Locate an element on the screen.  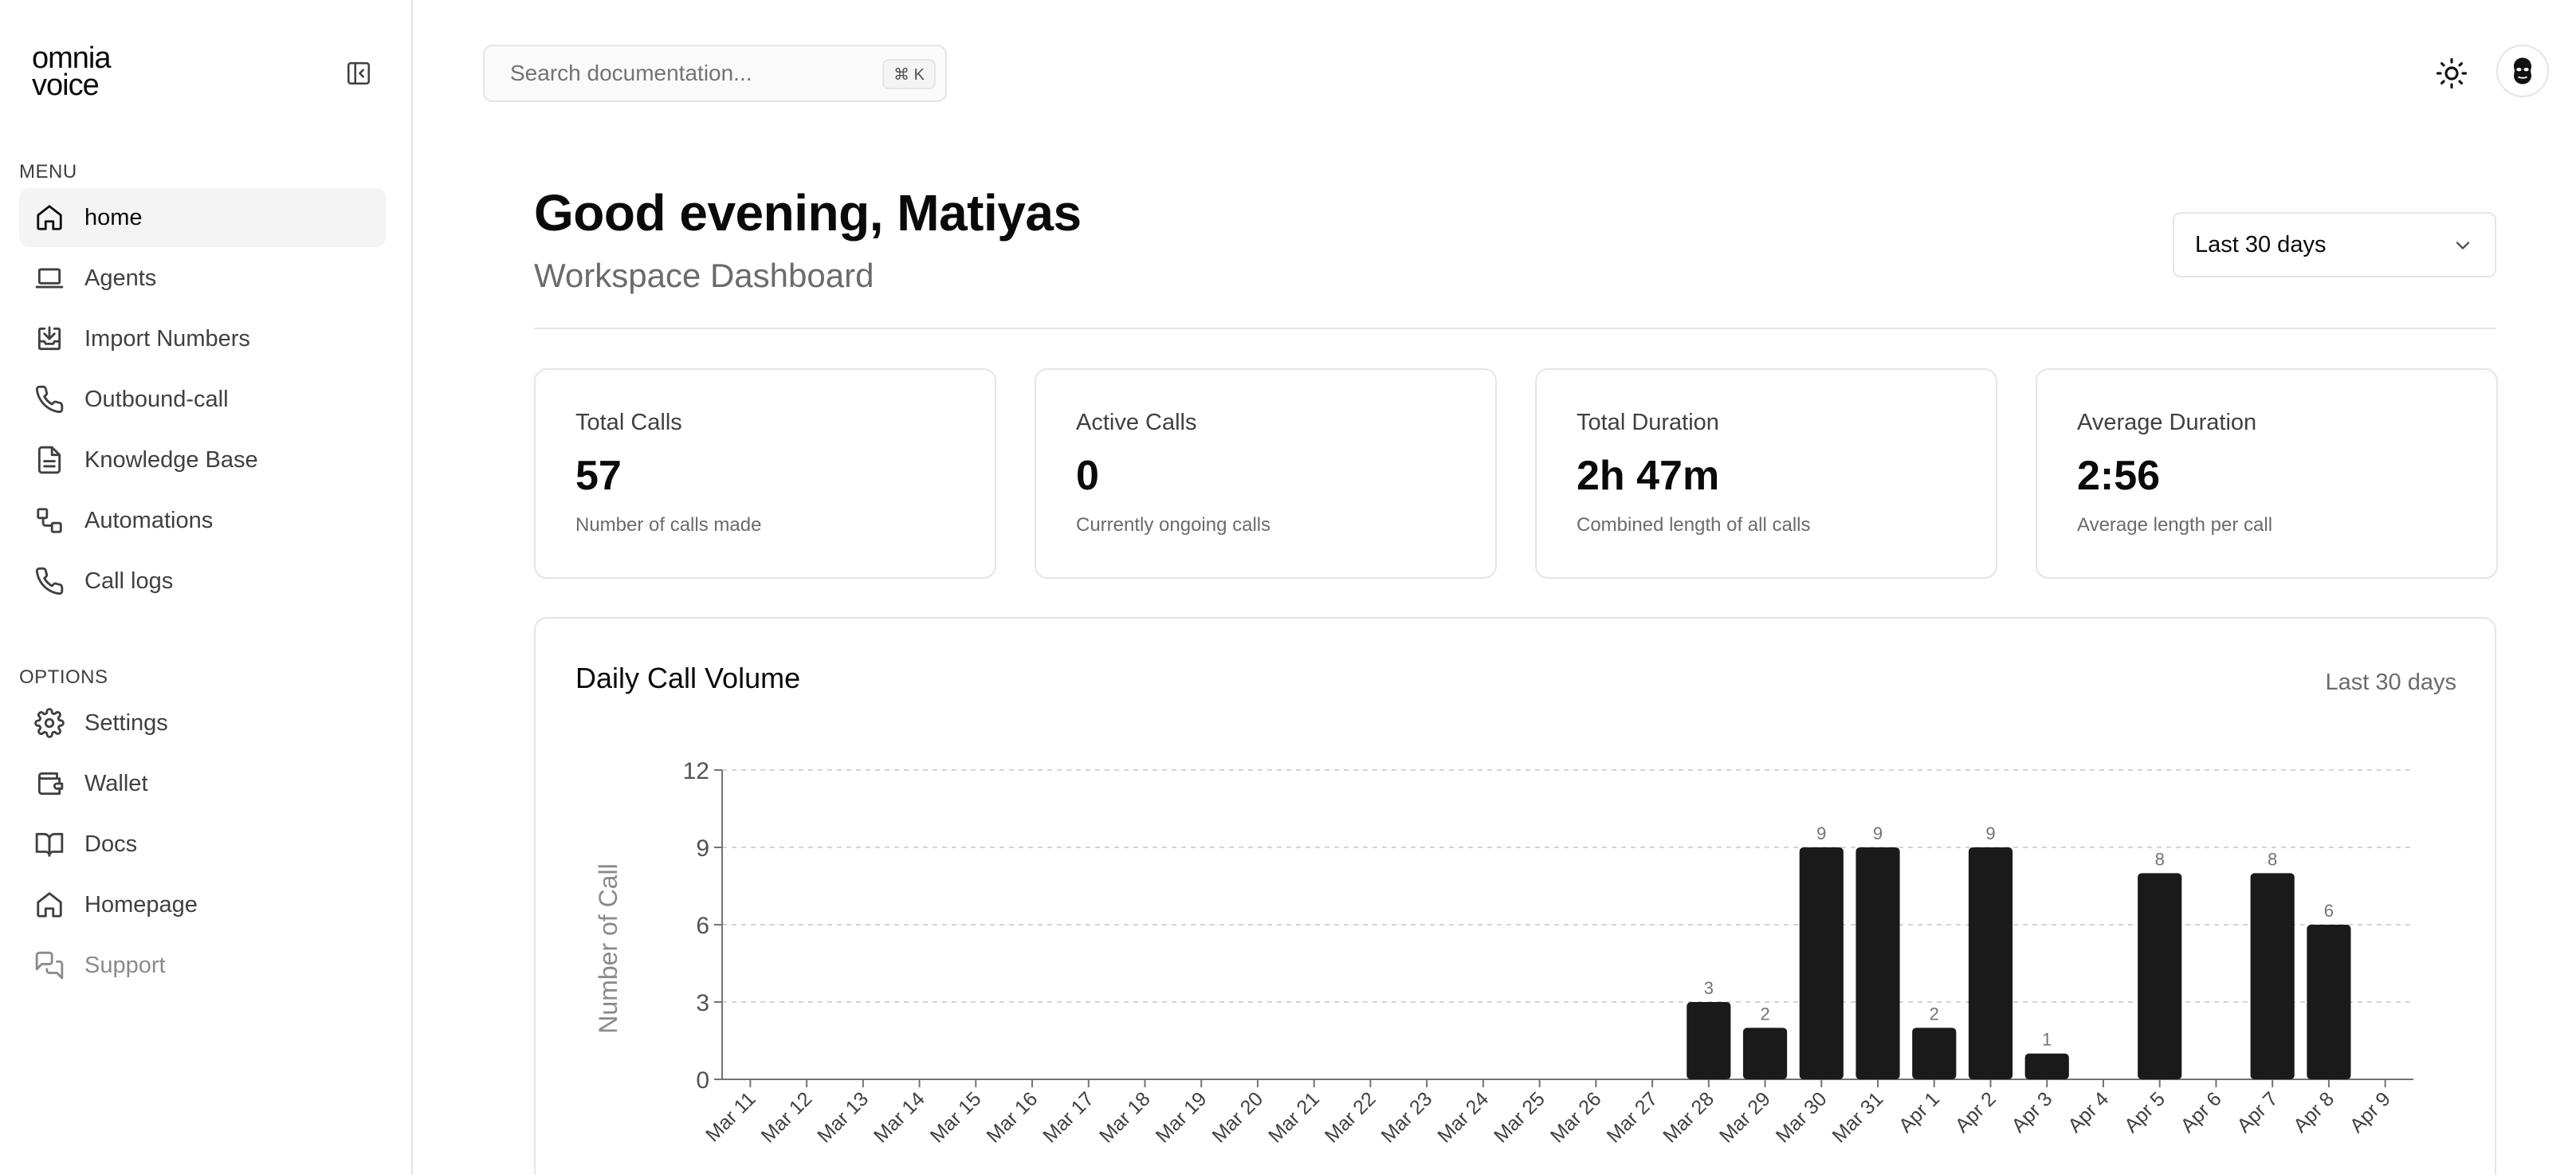
search-input: Search documentation... ⌘ K is located at coordinates (715, 73).